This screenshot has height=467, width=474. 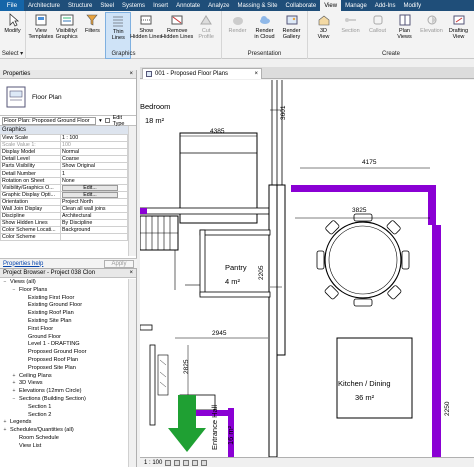 I want to click on property-value: Show Original, so click(x=94, y=166).